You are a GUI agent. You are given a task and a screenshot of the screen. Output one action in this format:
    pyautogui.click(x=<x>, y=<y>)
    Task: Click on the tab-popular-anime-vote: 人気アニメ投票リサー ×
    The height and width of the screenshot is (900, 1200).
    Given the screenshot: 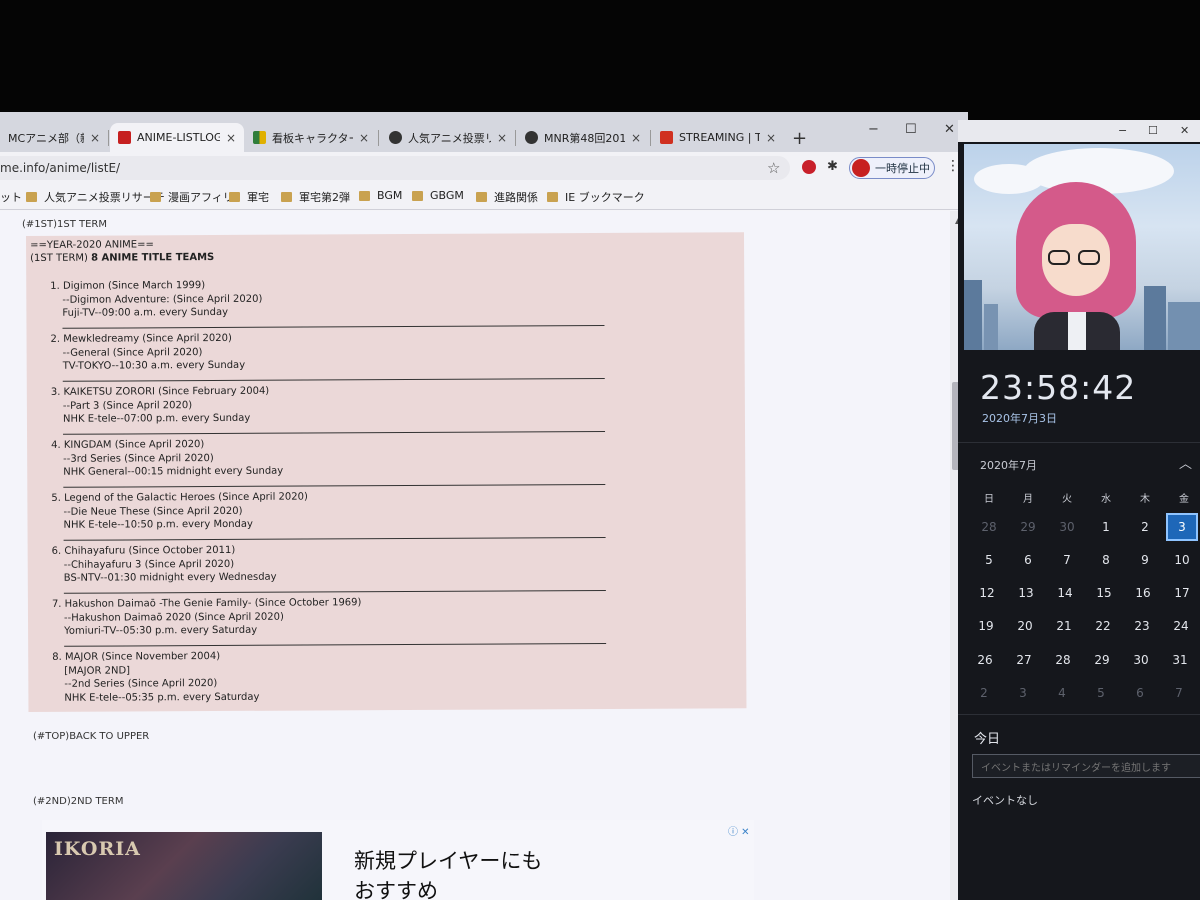 What is the action you would take?
    pyautogui.click(x=448, y=137)
    